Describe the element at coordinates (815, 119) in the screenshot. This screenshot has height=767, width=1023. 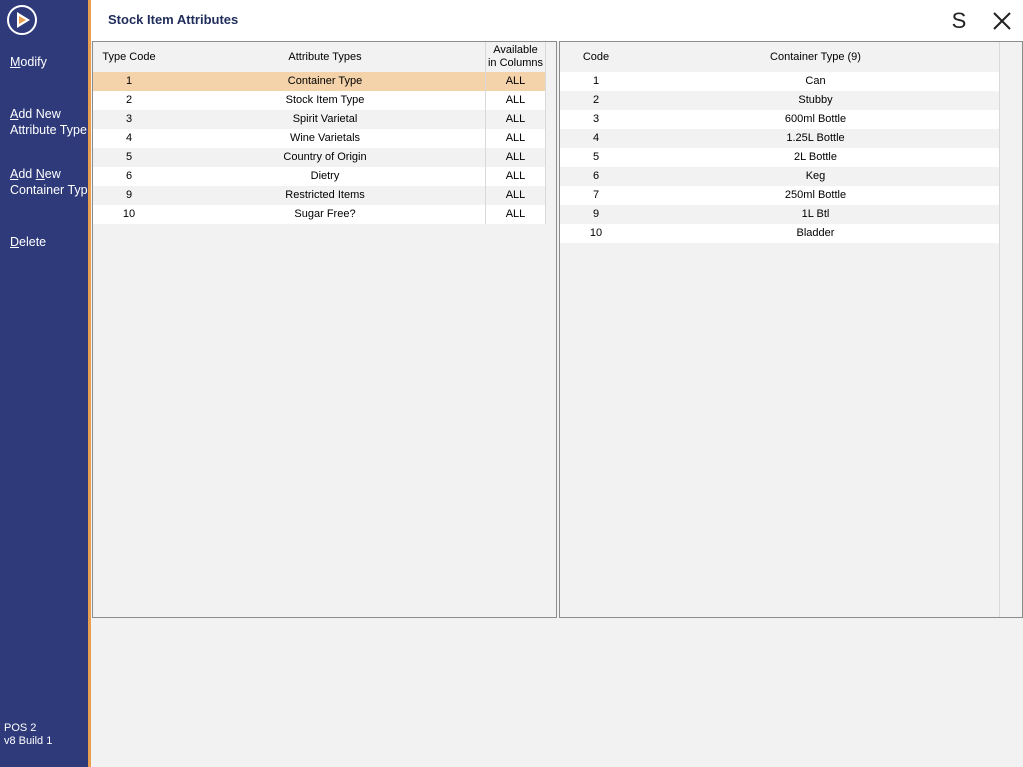
I see `container-type-cell: 600ml Bottle` at that location.